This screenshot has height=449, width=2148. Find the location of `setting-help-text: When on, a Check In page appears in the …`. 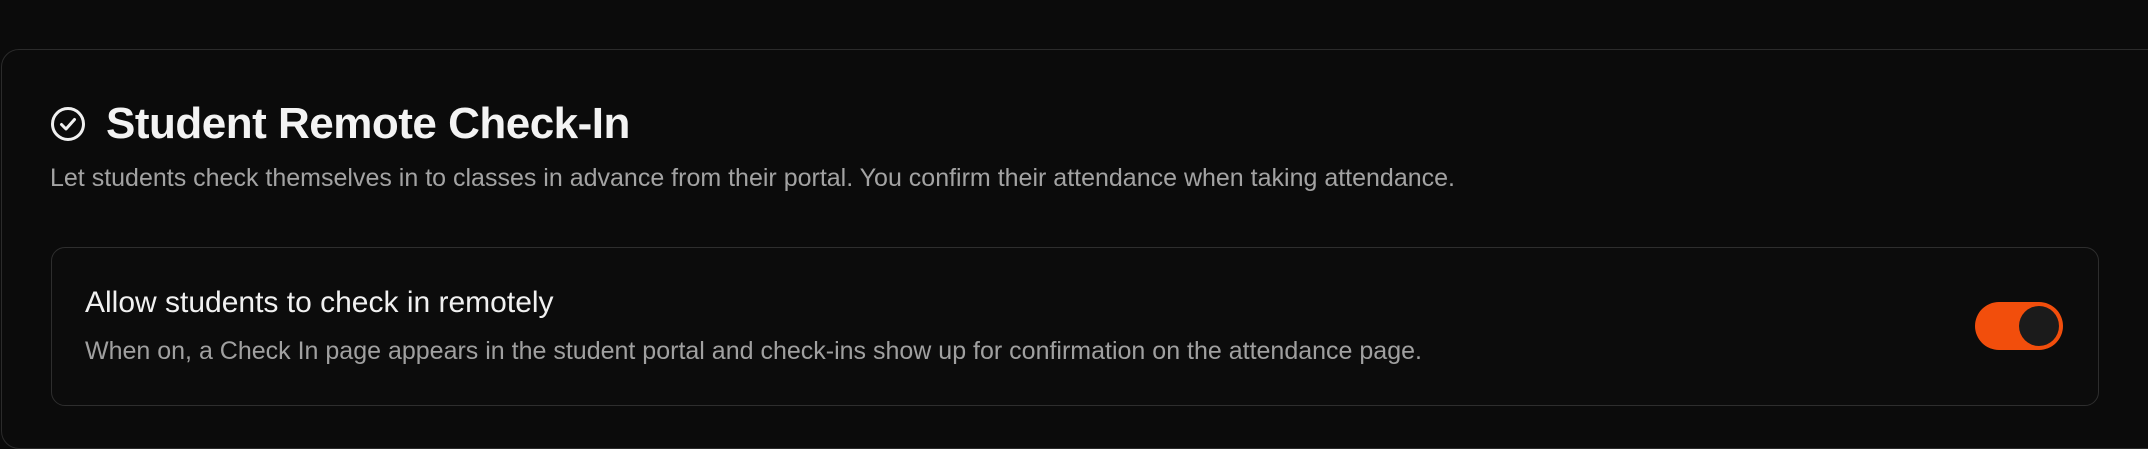

setting-help-text: When on, a Check In page appears in the … is located at coordinates (753, 351).